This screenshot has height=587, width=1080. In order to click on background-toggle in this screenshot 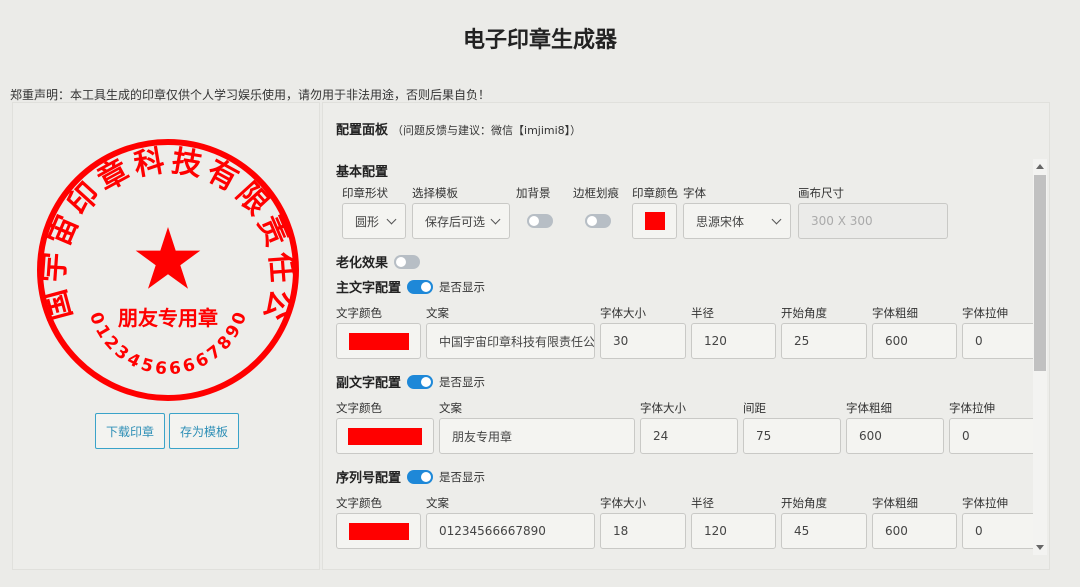, I will do `click(540, 221)`.